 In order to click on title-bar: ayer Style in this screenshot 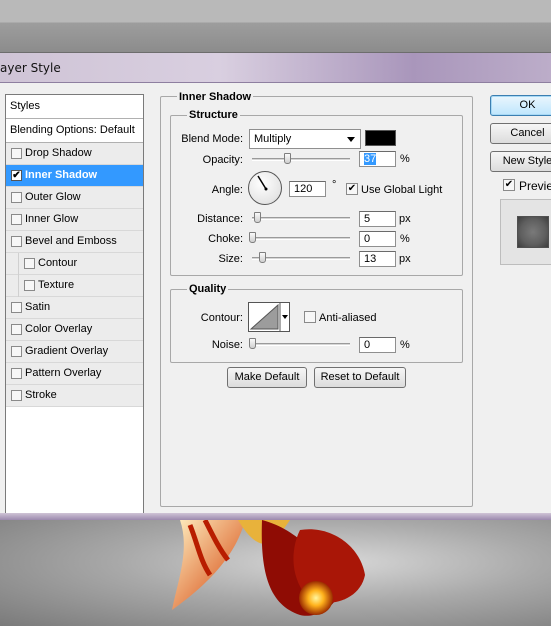, I will do `click(275, 68)`.